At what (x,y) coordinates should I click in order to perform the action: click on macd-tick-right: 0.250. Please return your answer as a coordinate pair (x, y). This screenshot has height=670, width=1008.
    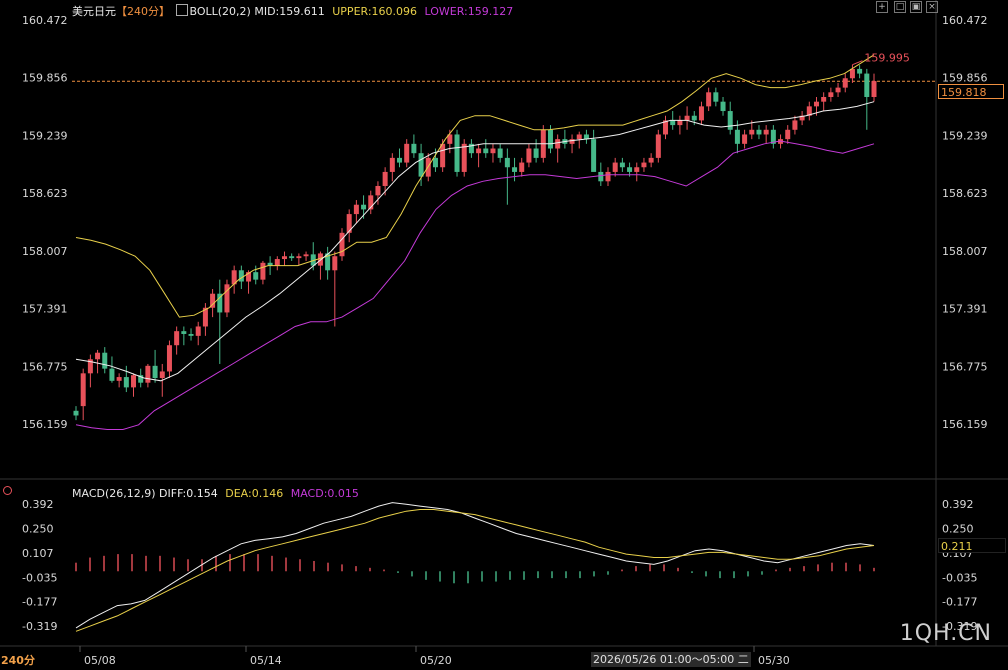
    Looking at the image, I should click on (958, 528).